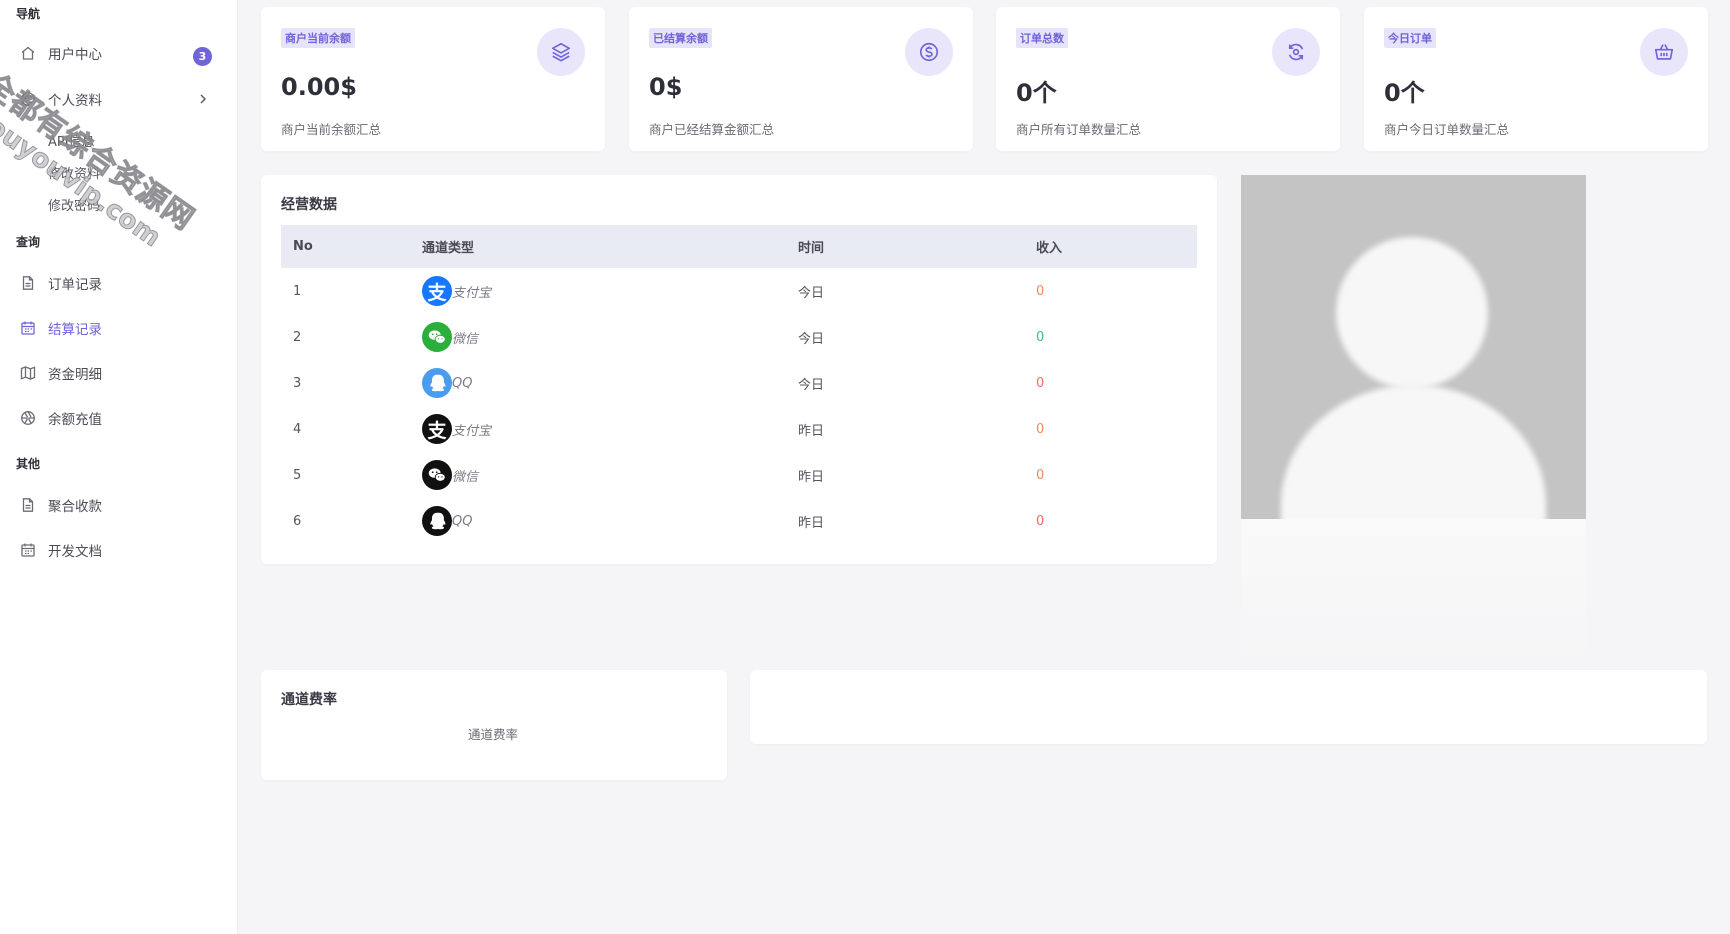  Describe the element at coordinates (75, 55) in the screenshot. I see `sidebar-item-label: 用户中心` at that location.